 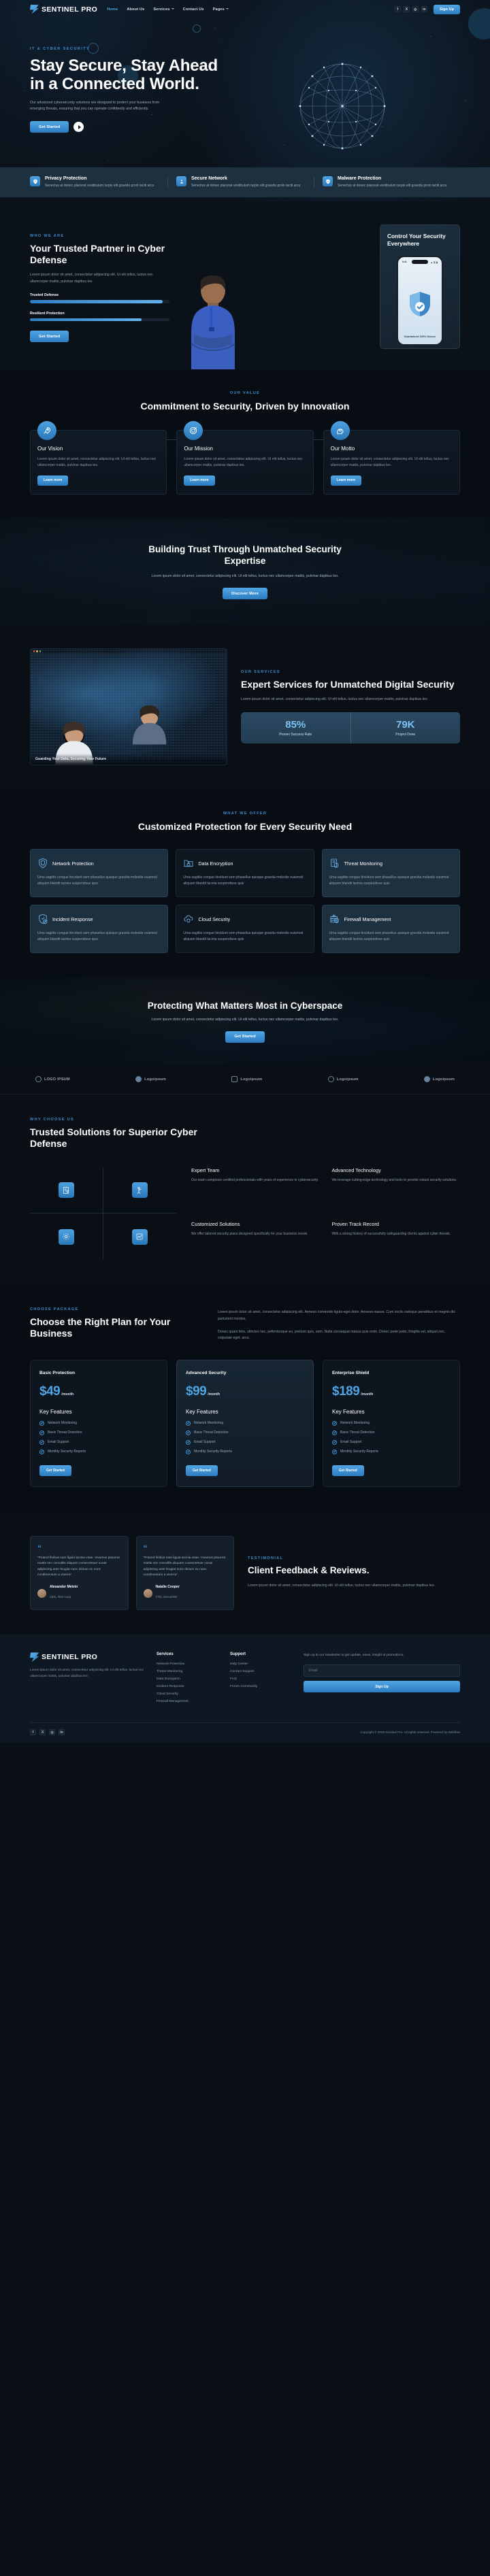 What do you see at coordinates (446, 9) in the screenshot?
I see `signup-button: Sign Up` at bounding box center [446, 9].